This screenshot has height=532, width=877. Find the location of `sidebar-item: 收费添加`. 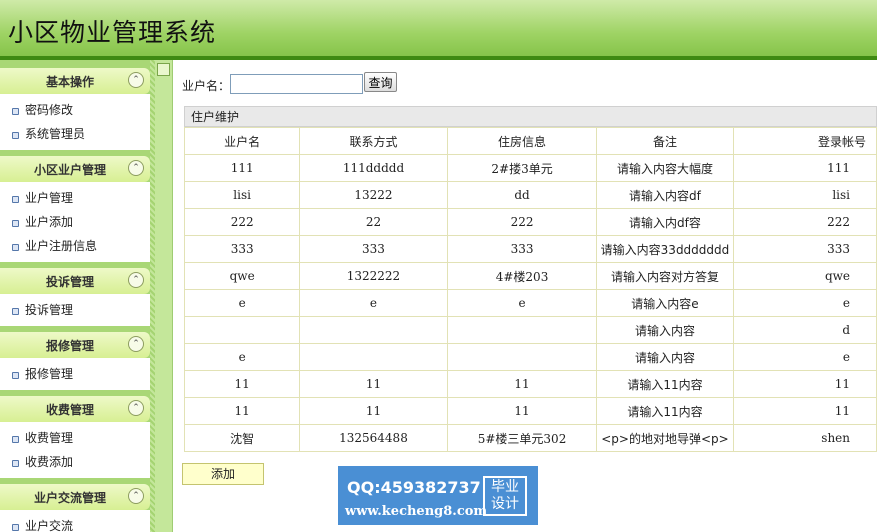

sidebar-item: 收费添加 is located at coordinates (75, 462).